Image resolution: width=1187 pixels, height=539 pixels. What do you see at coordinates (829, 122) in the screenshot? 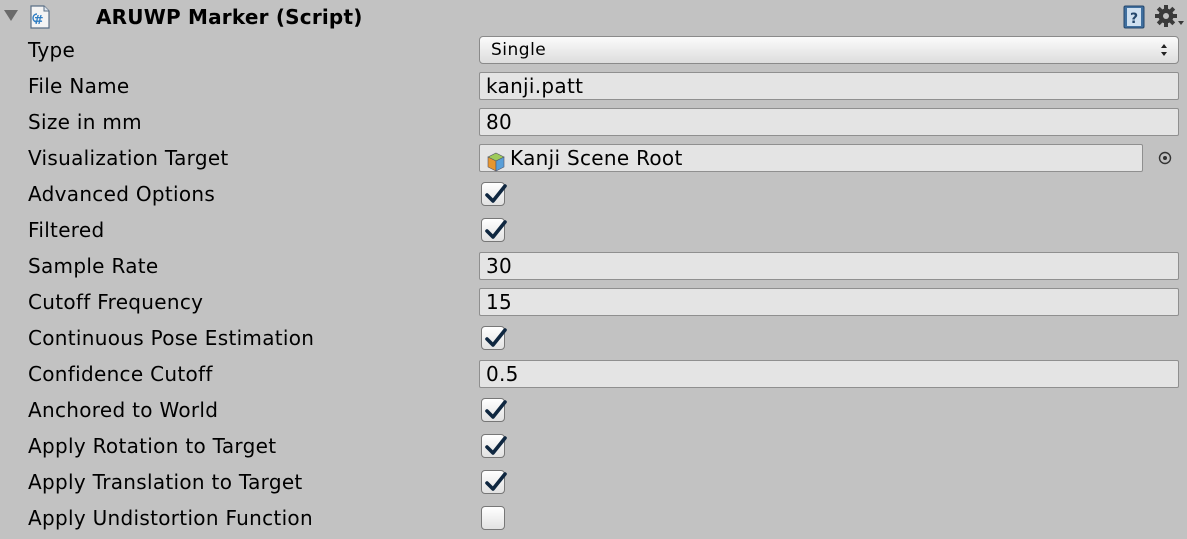
I see `size-in-mm-field: 80` at bounding box center [829, 122].